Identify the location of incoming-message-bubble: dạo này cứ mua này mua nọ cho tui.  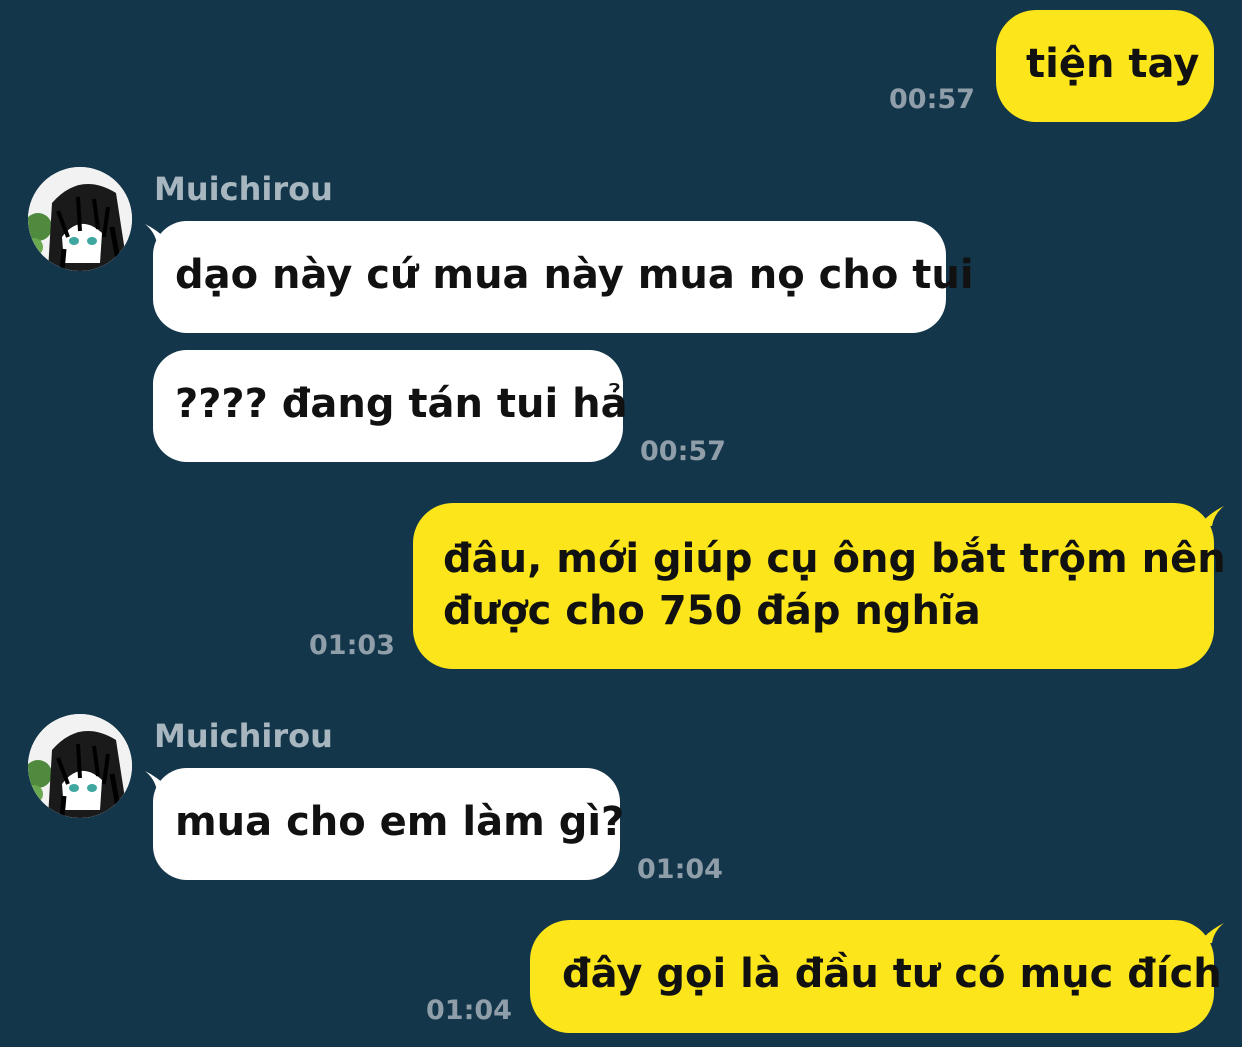
(563, 277).